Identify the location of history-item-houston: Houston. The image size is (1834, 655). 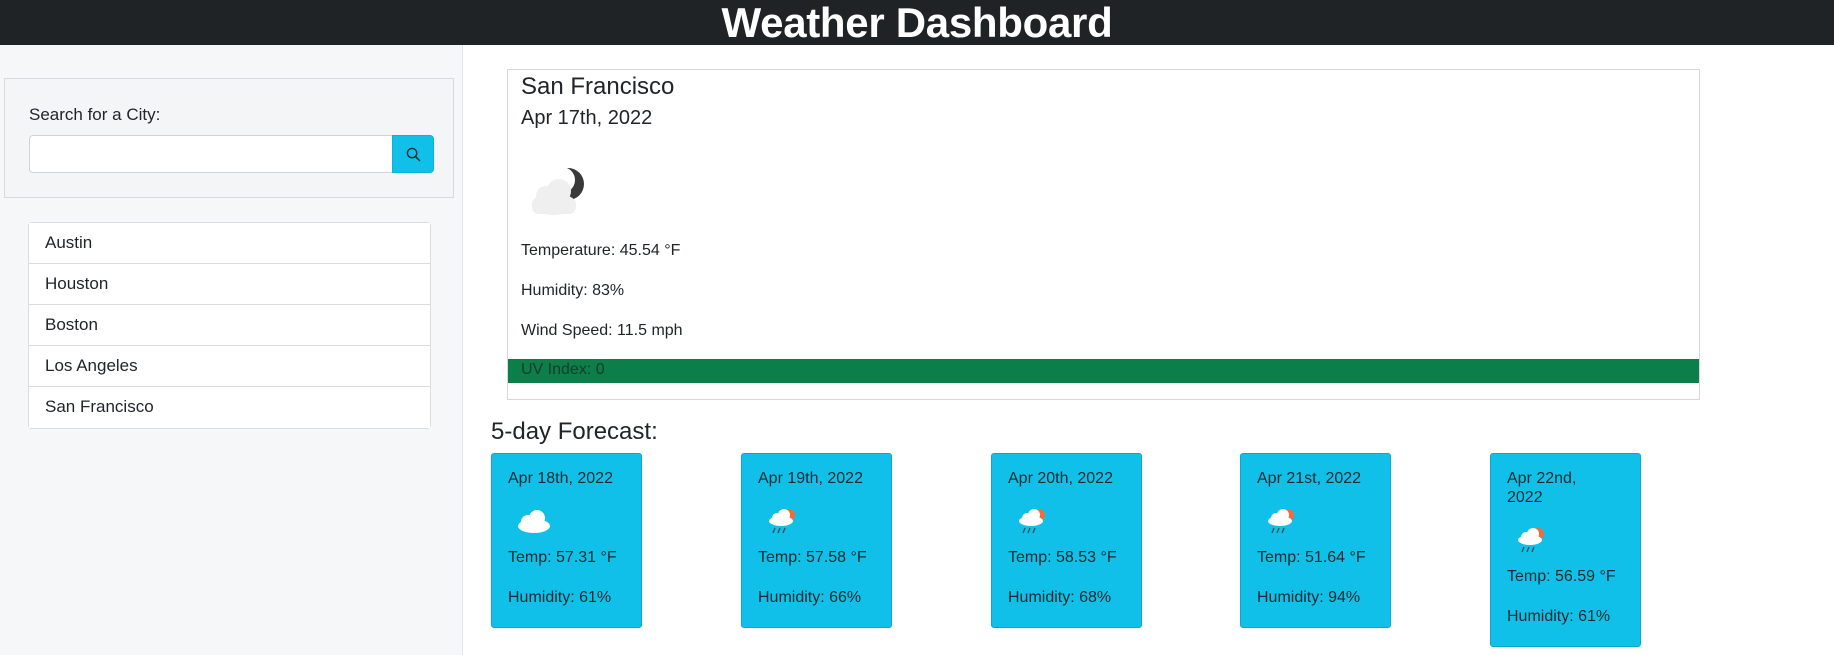
(229, 284).